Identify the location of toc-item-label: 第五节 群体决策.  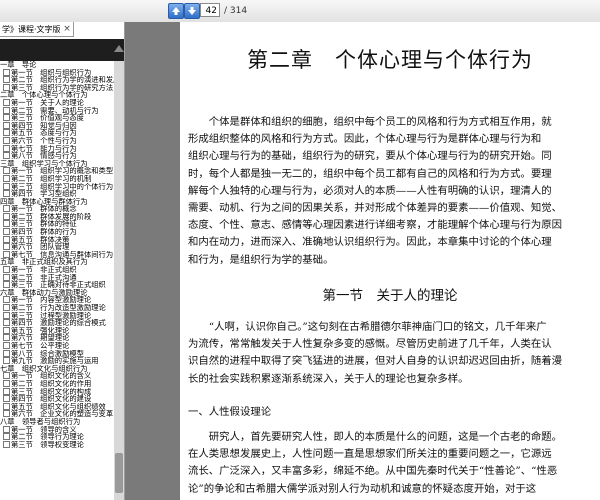
(40, 239).